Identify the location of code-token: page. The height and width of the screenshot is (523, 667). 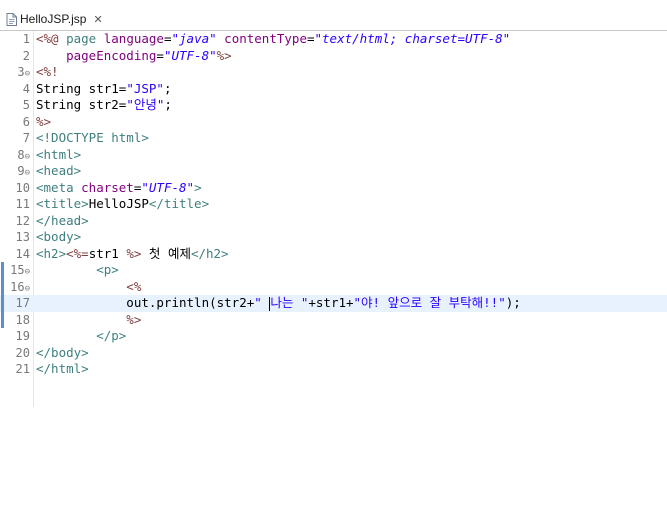
(85, 38).